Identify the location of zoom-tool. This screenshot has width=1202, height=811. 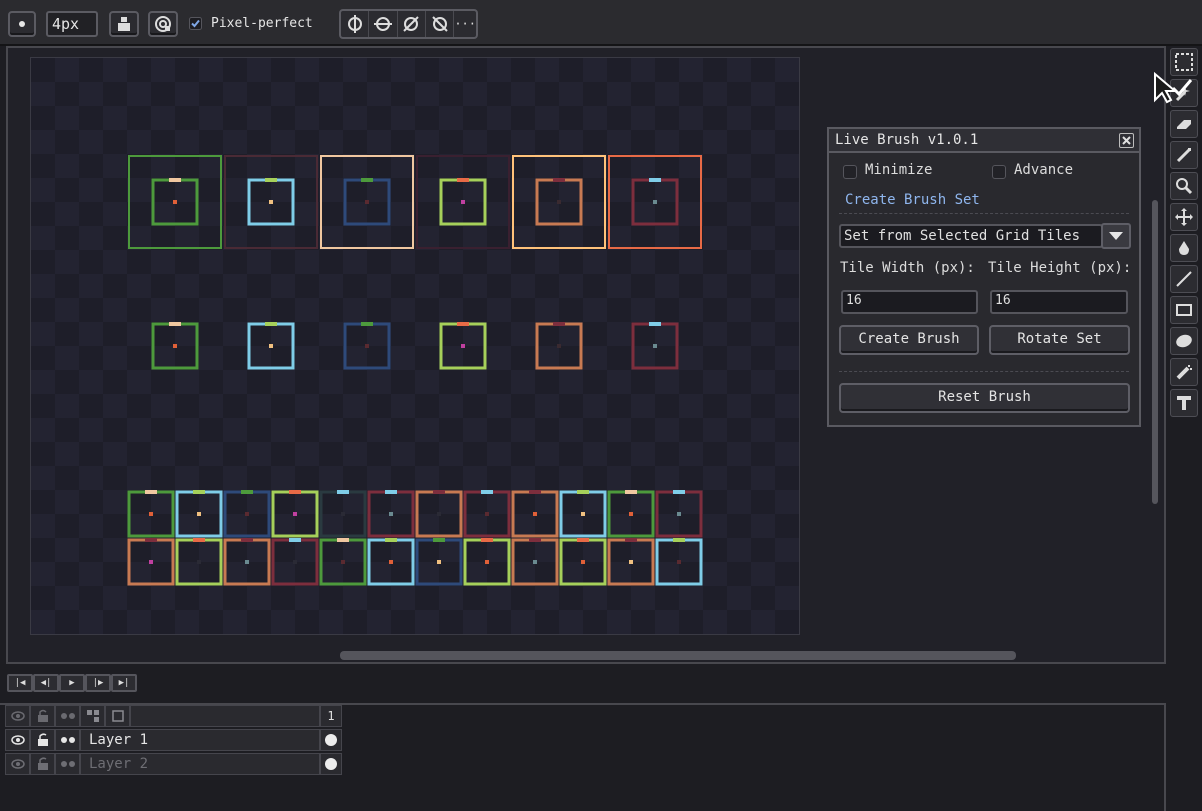
(1184, 186).